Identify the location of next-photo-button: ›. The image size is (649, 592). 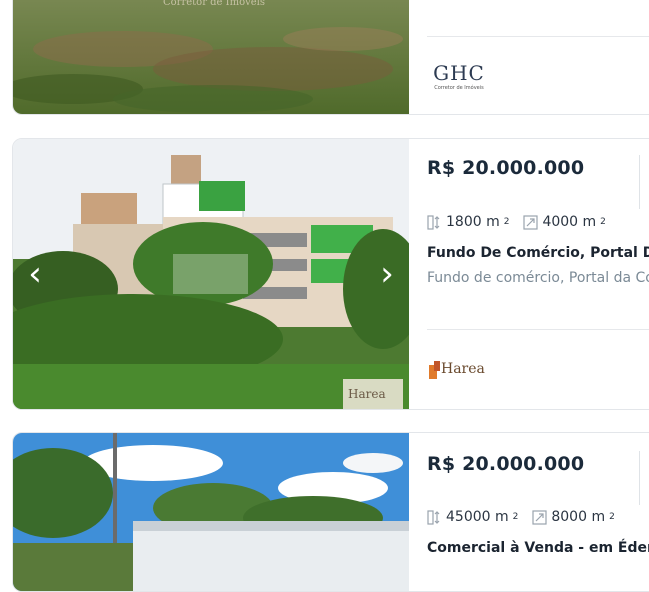
(387, 274).